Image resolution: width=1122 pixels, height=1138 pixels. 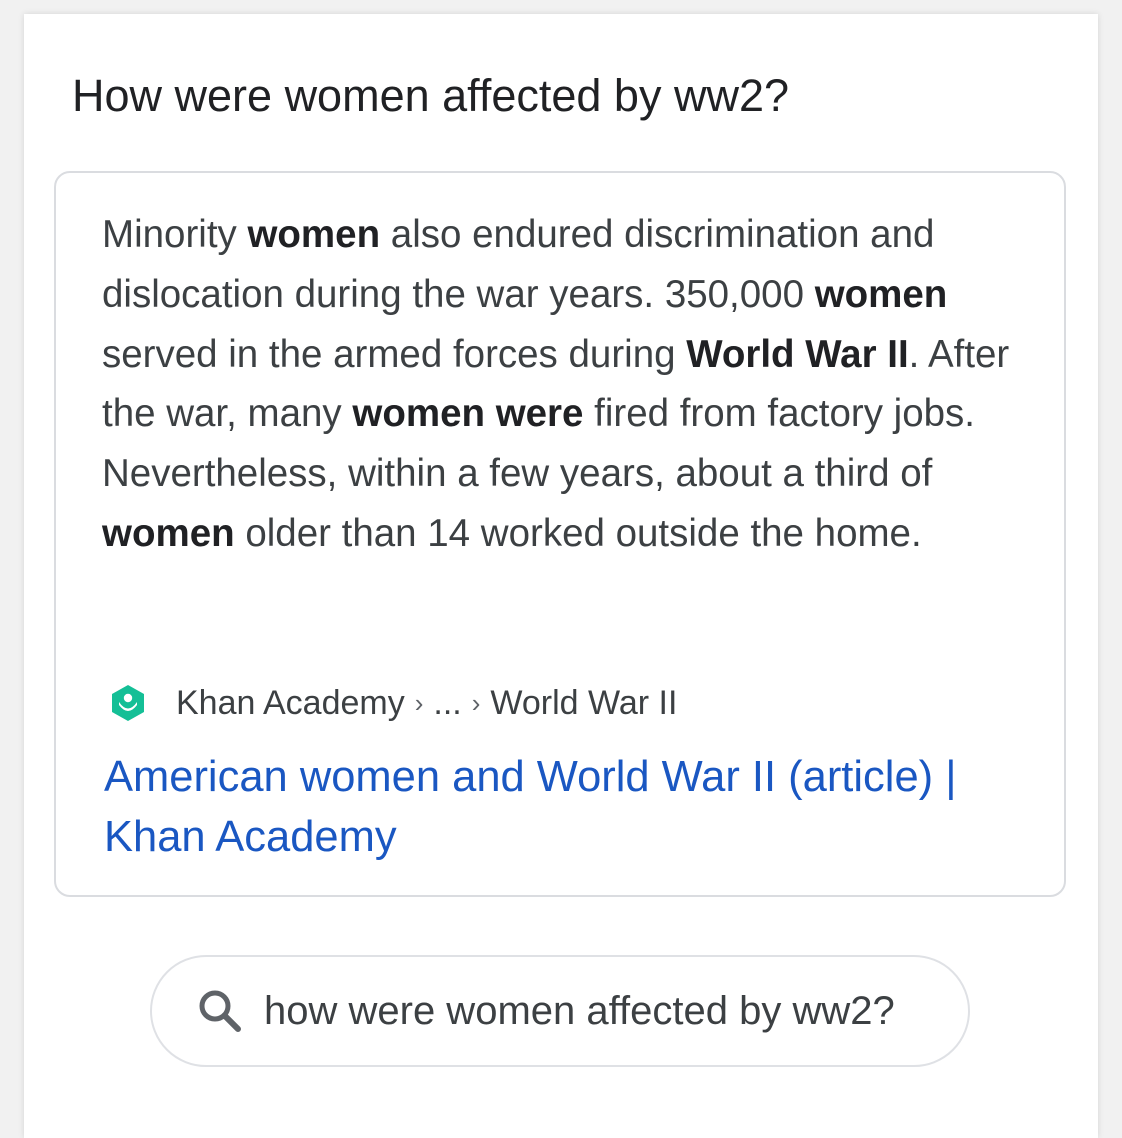 What do you see at coordinates (578, 533) in the screenshot?
I see `snippet-text-run: older than 14 worked outside the home.` at bounding box center [578, 533].